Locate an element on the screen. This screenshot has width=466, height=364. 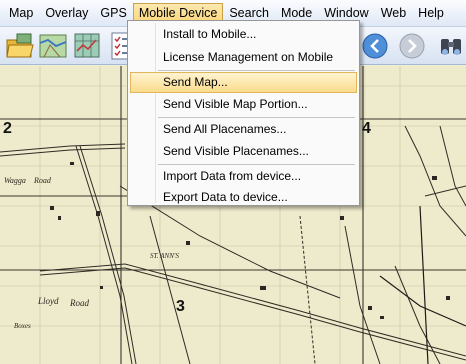
map-label-boxes: Boxes is located at coordinates (22, 326).